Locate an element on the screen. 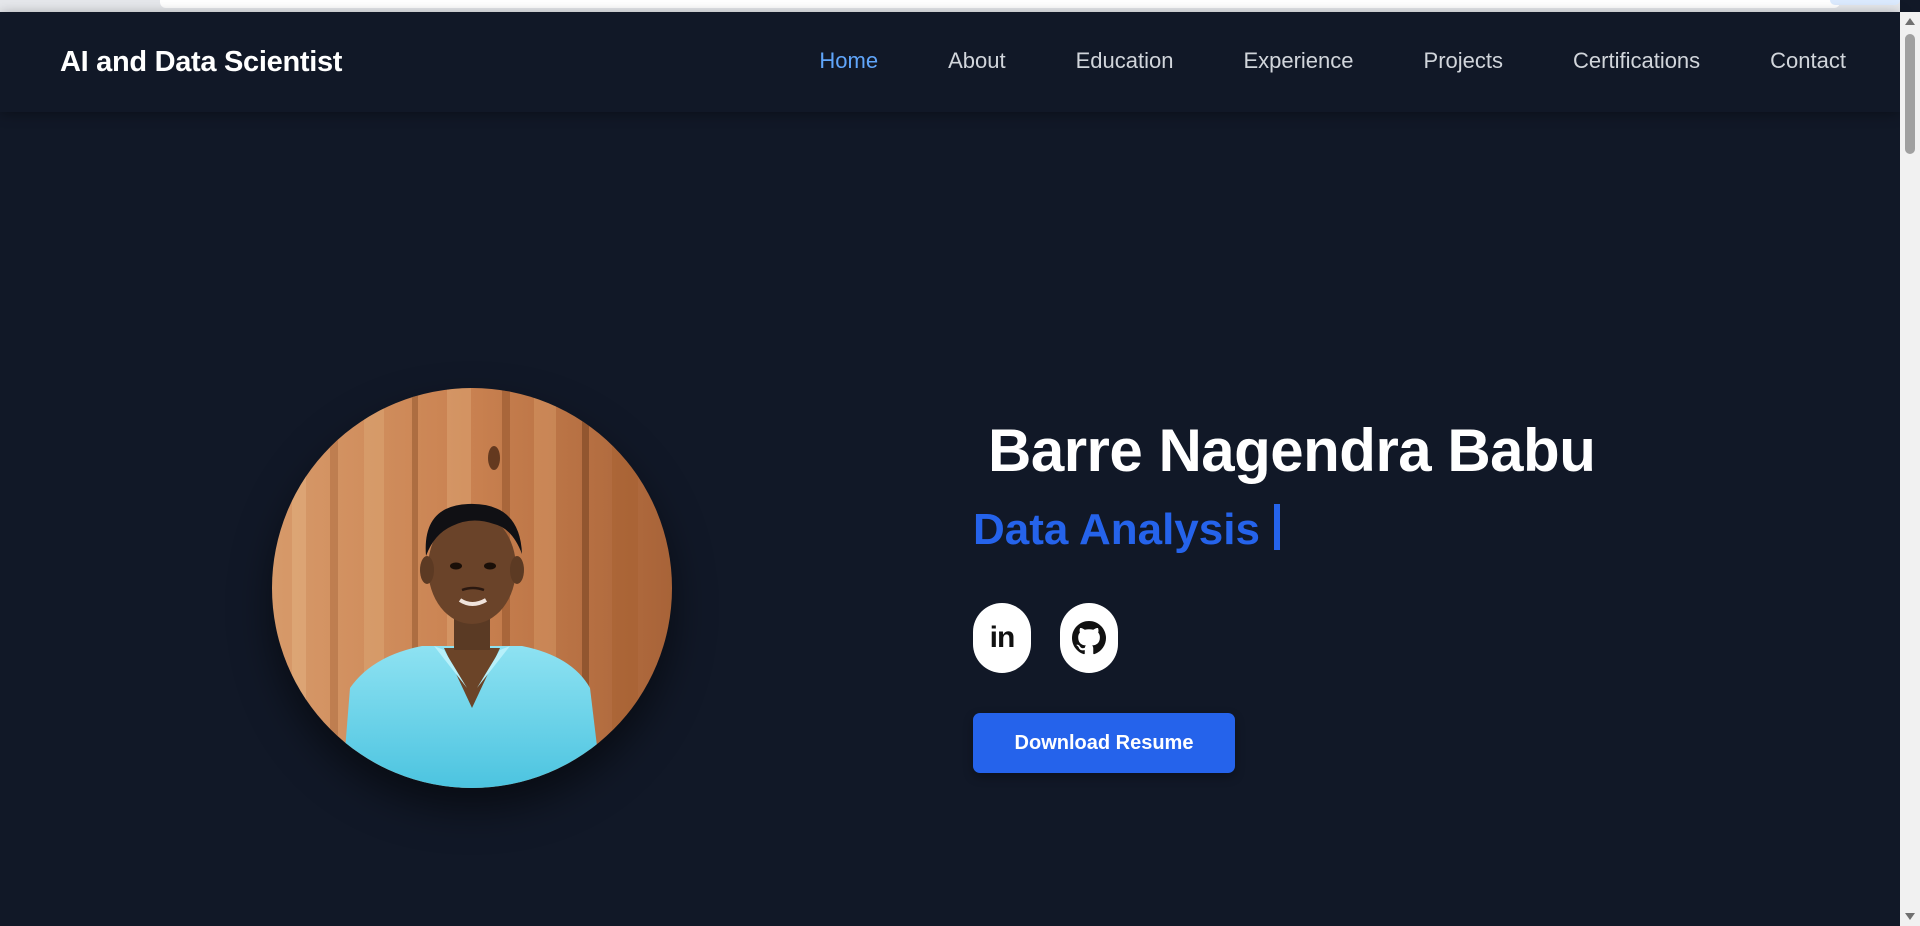  typing-cursor is located at coordinates (1276, 527).